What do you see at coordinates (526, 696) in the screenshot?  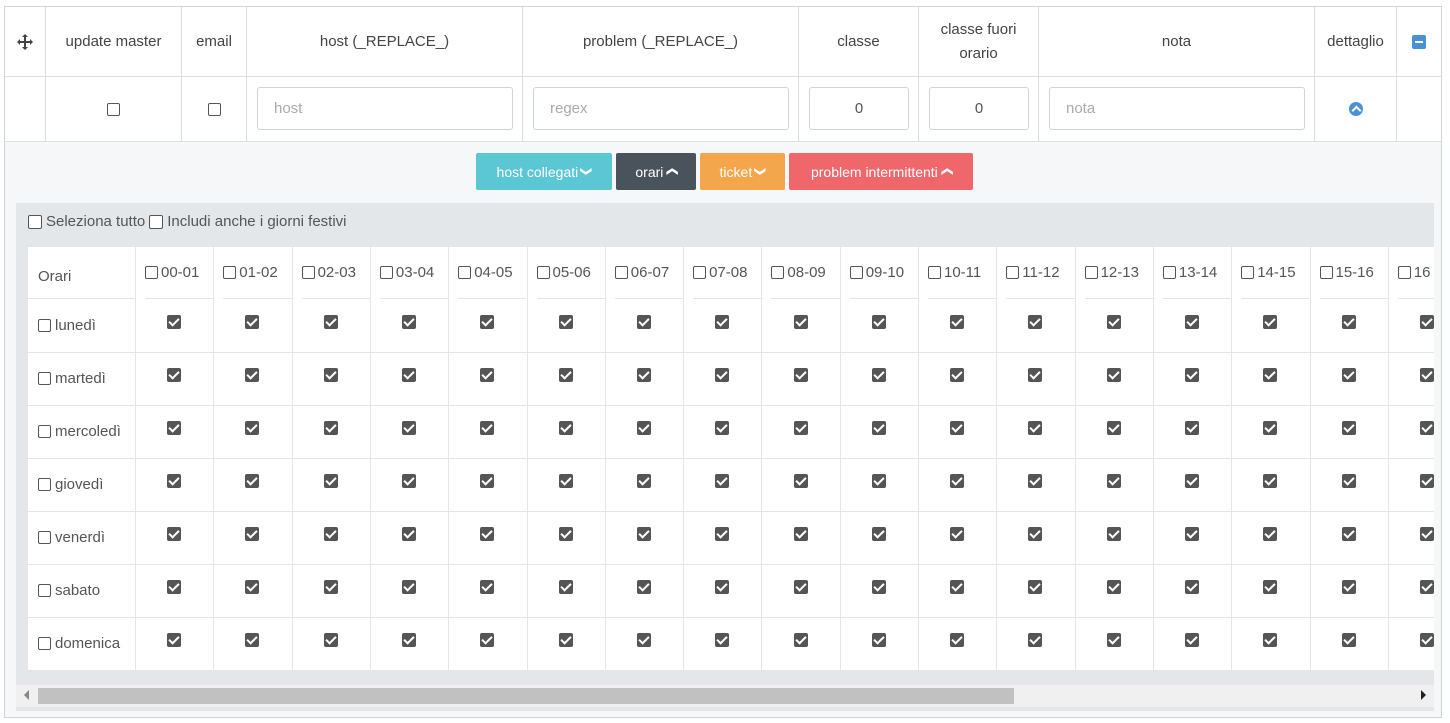 I see `scrollbar-thumb` at bounding box center [526, 696].